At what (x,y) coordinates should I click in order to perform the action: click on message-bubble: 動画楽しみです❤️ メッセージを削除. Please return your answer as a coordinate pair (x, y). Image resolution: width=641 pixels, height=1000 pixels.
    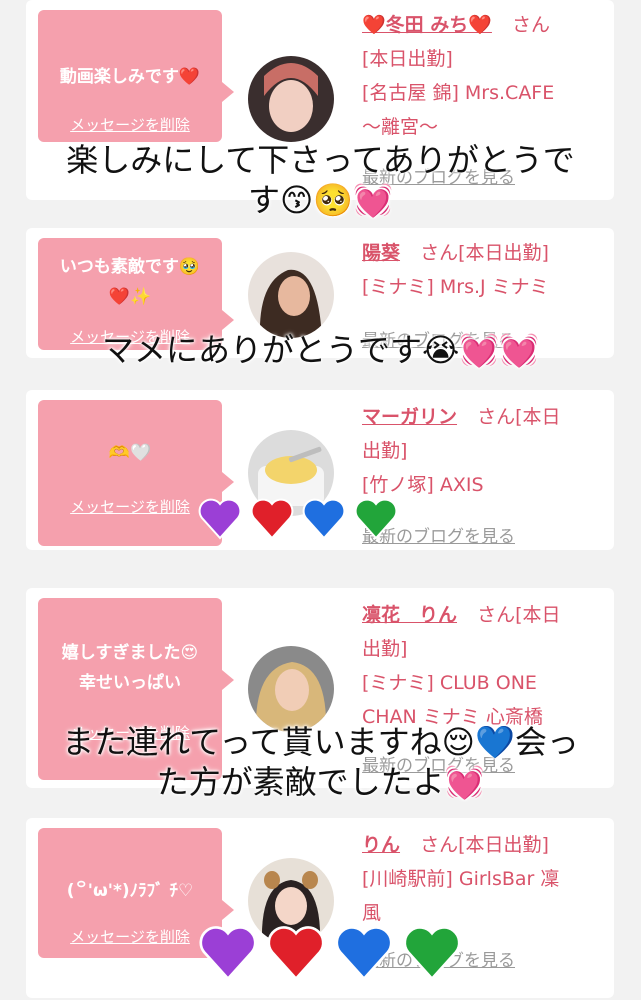
    Looking at the image, I should click on (136, 76).